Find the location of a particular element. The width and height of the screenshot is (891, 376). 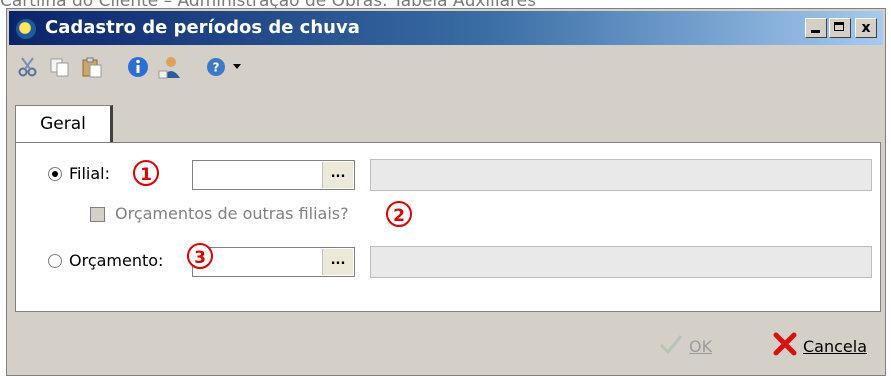

info-icon is located at coordinates (138, 67).